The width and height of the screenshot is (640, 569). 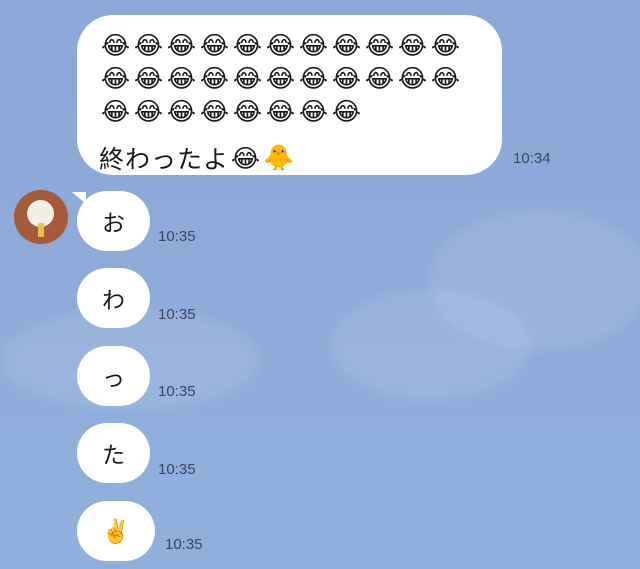 I want to click on background-cloud, so click(x=430, y=345).